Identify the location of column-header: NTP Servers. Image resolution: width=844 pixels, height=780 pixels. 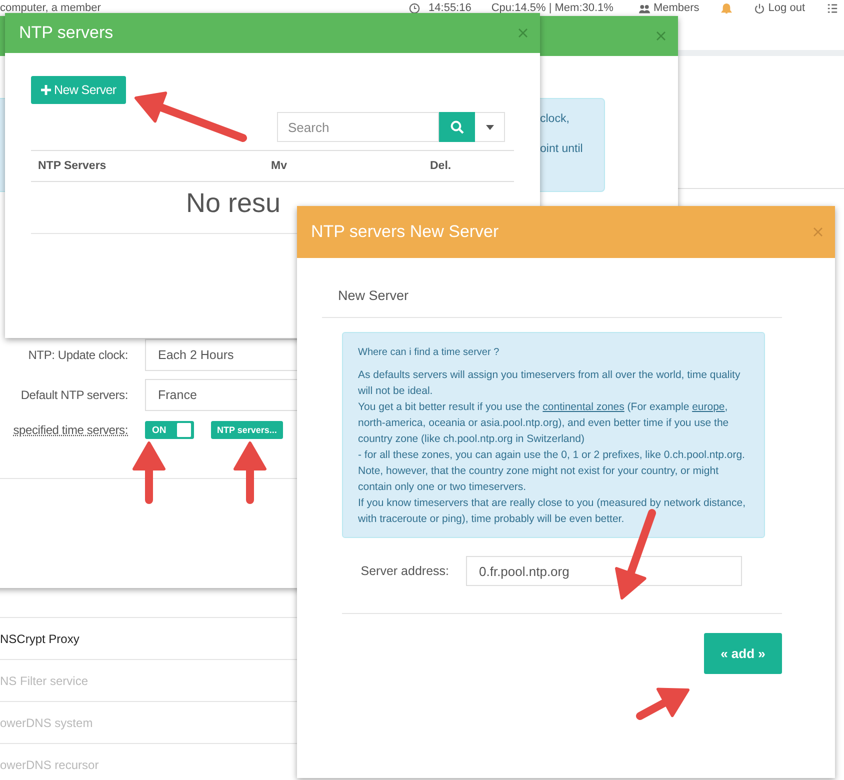
(73, 166).